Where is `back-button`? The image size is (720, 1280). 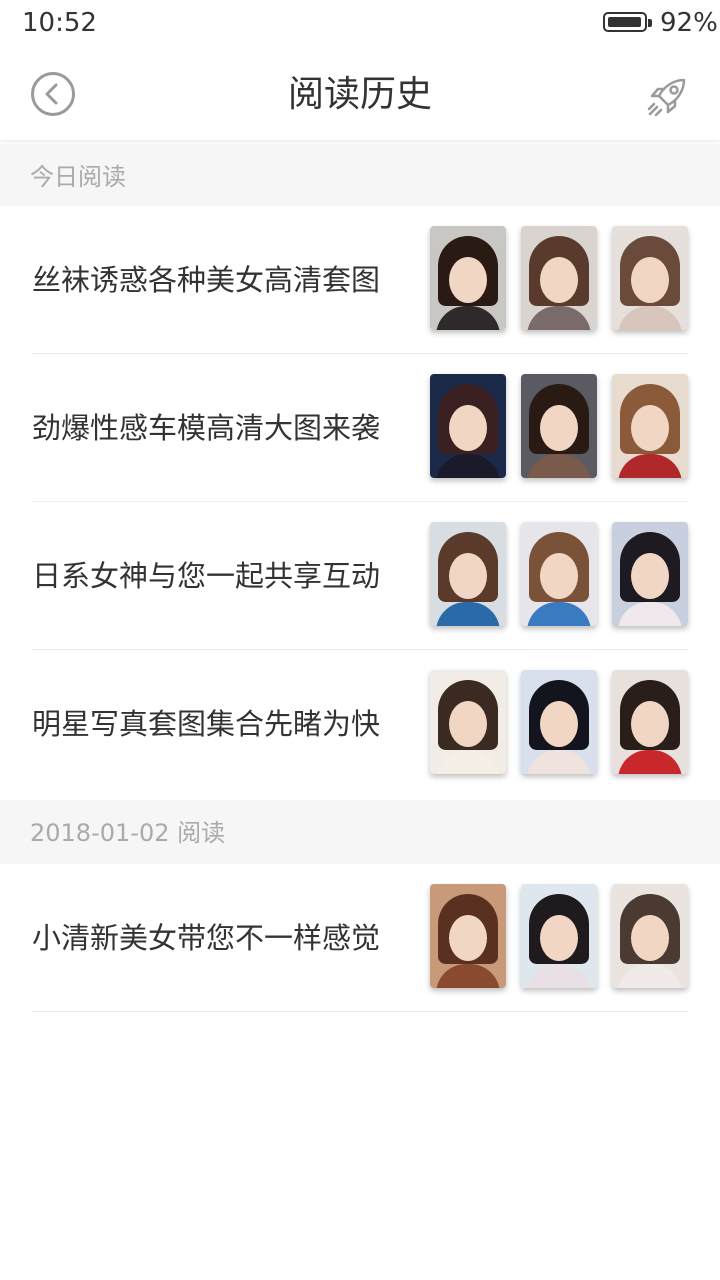 back-button is located at coordinates (53, 94).